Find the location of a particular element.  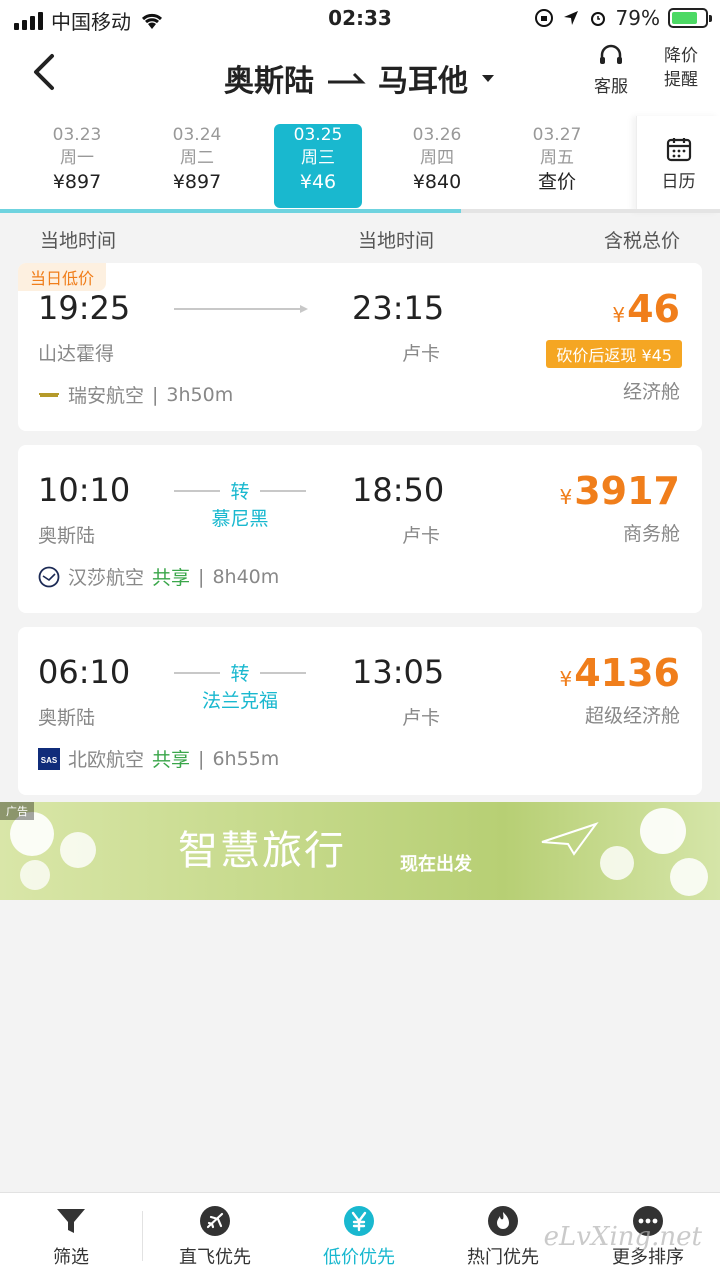

departure-time: 19:25 is located at coordinates (84, 308).